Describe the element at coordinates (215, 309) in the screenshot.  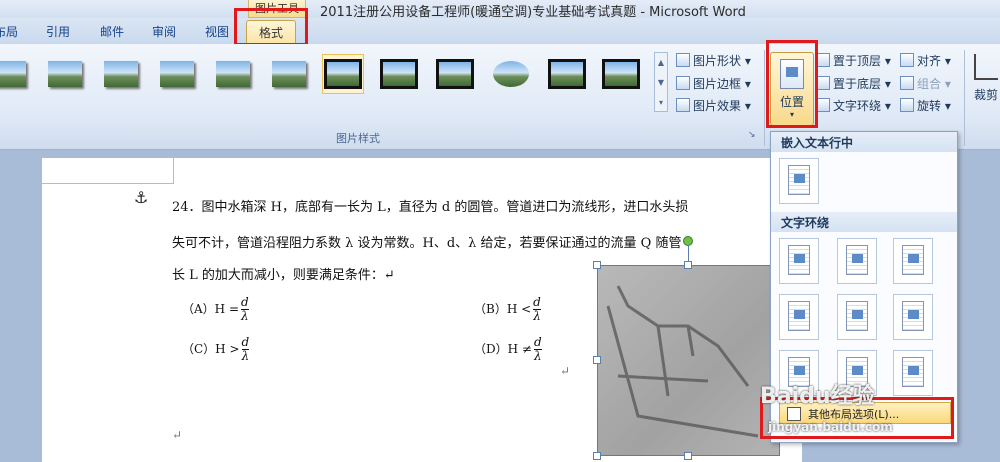
I see `option-a: （A）H = d λ` at that location.